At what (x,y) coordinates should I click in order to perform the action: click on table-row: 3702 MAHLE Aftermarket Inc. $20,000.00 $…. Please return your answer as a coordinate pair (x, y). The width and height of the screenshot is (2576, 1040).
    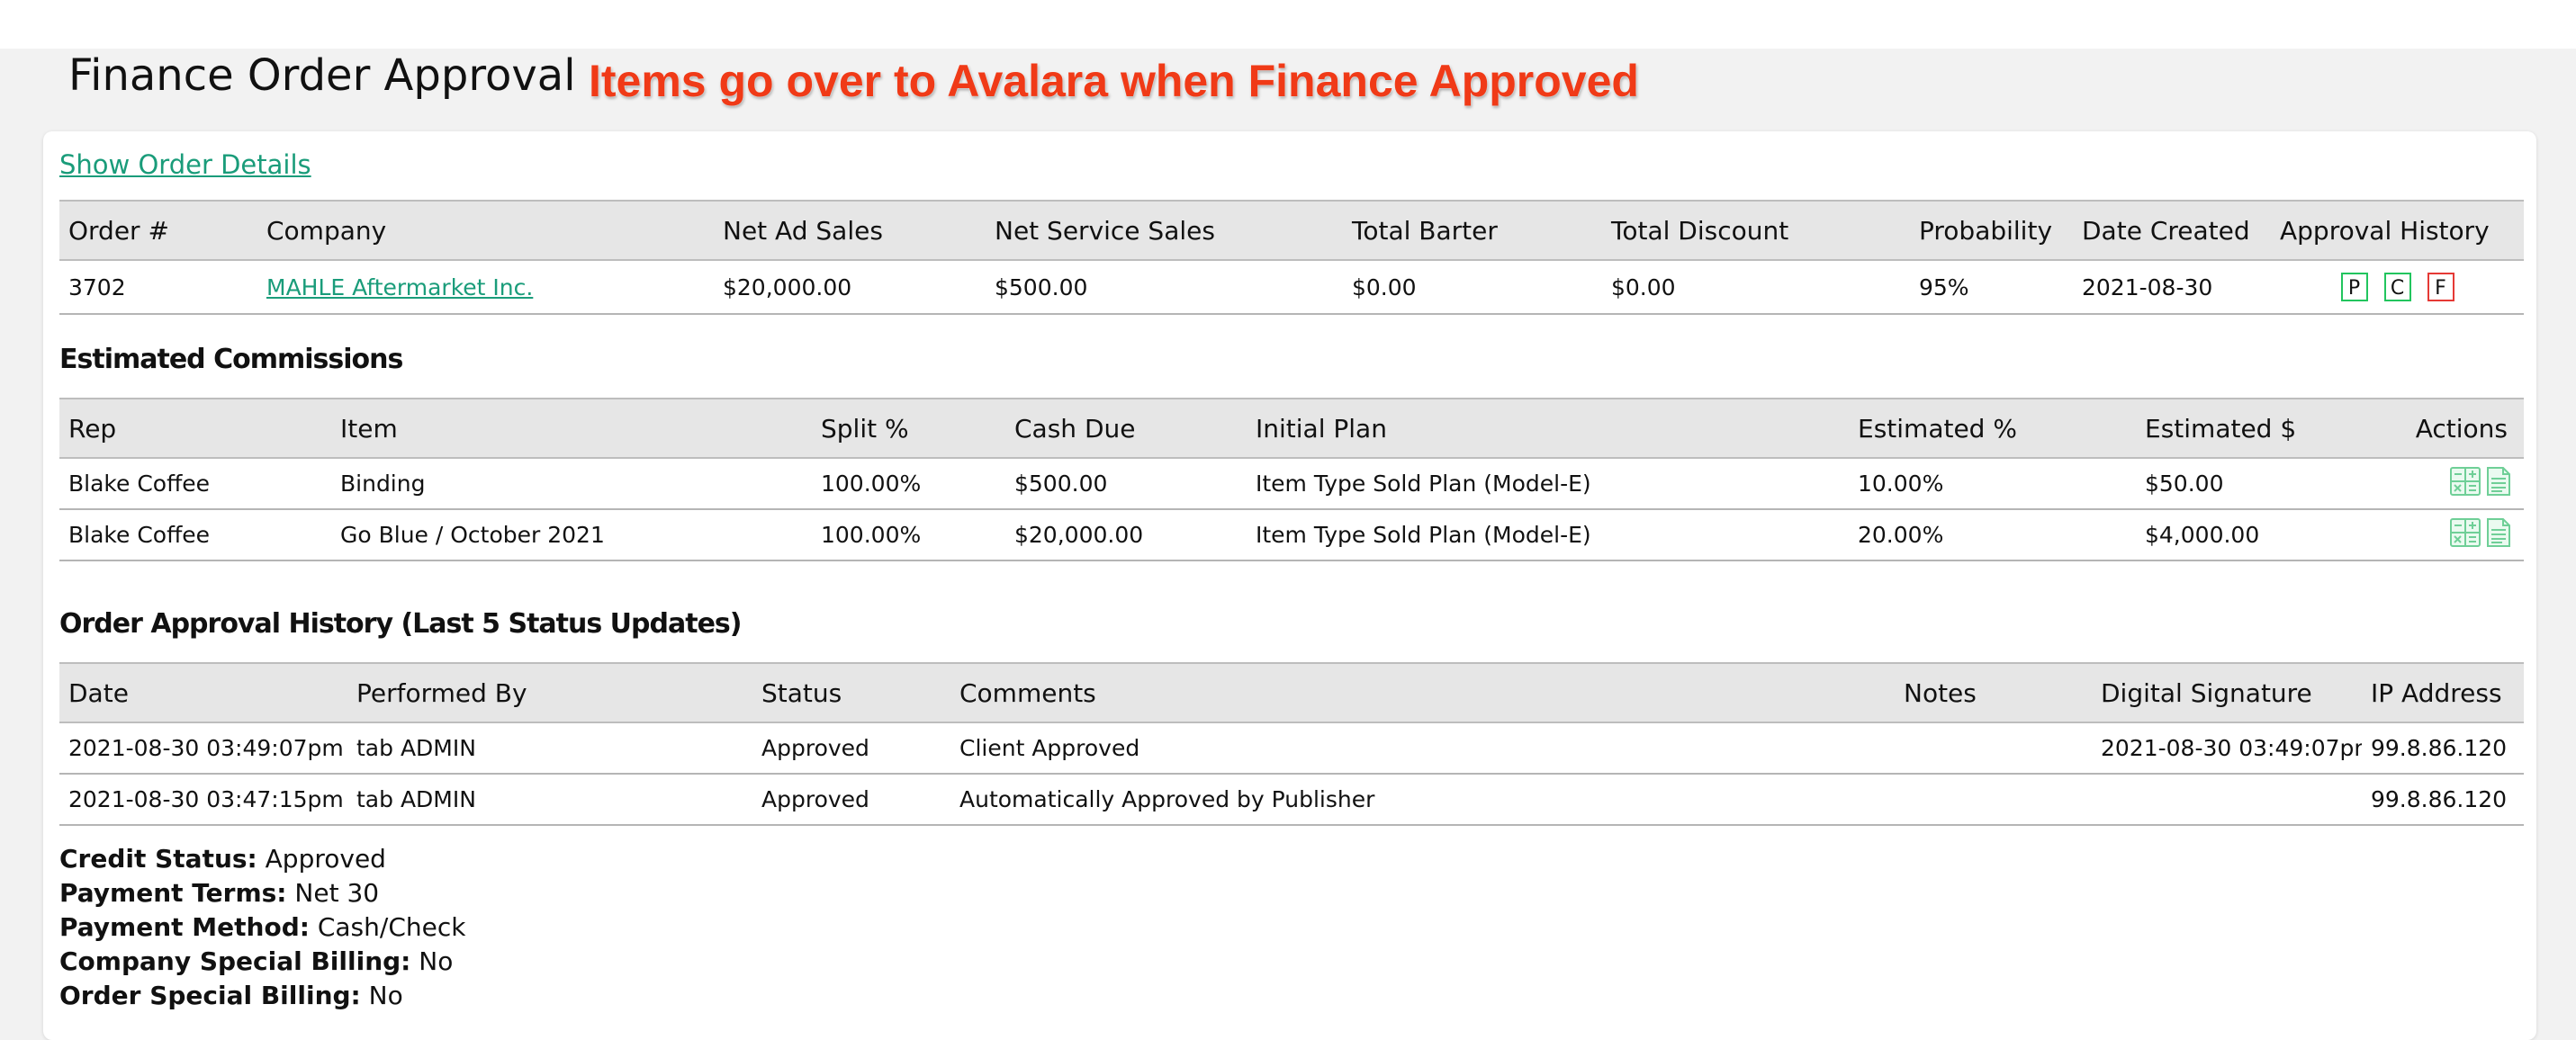
    Looking at the image, I should click on (1291, 287).